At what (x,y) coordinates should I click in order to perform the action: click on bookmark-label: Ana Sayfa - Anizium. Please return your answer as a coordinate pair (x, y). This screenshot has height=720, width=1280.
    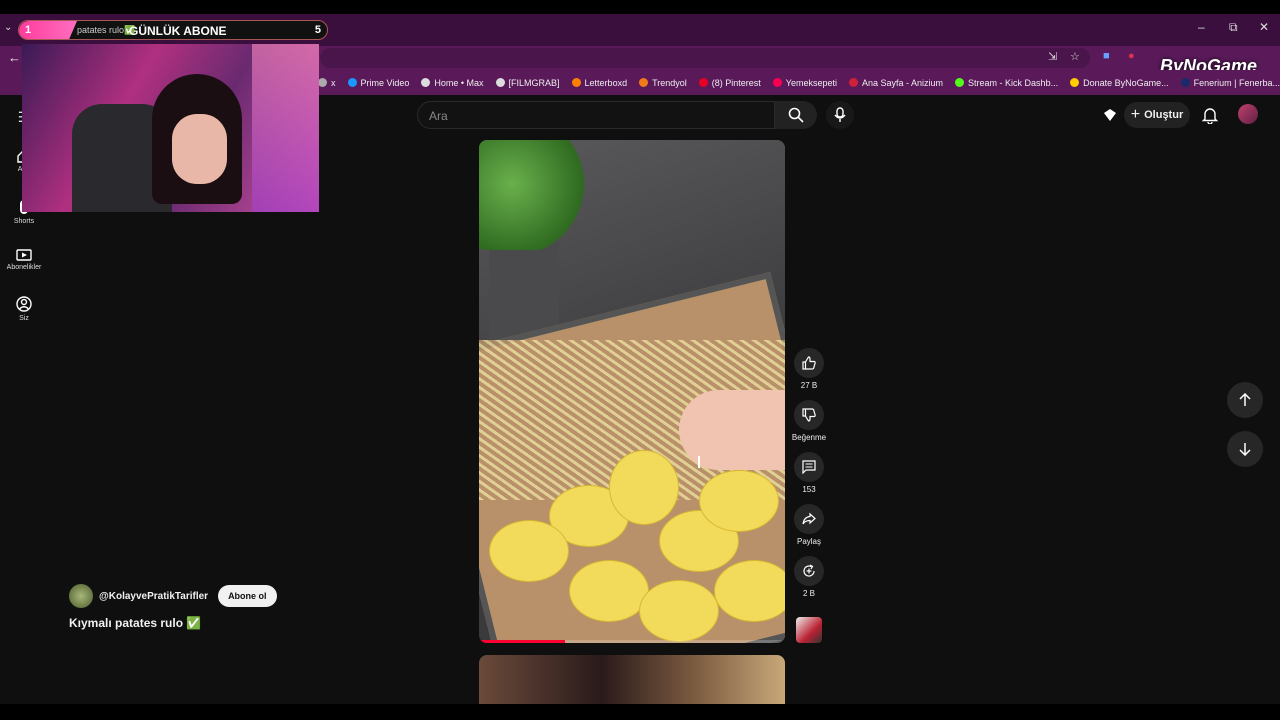
    Looking at the image, I should click on (903, 82).